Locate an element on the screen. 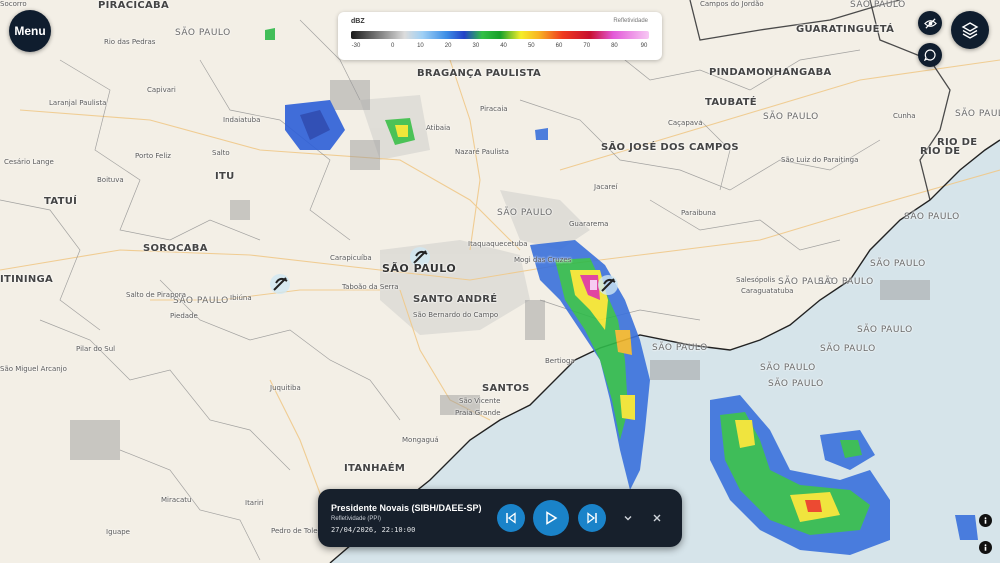 Image resolution: width=1000 pixels, height=563 pixels. legend-tick: -30 is located at coordinates (356, 46).